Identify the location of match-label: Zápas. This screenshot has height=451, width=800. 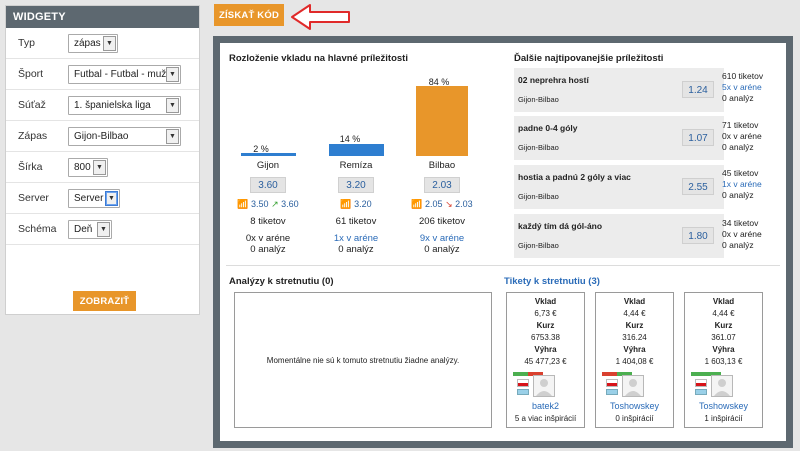
(33, 136).